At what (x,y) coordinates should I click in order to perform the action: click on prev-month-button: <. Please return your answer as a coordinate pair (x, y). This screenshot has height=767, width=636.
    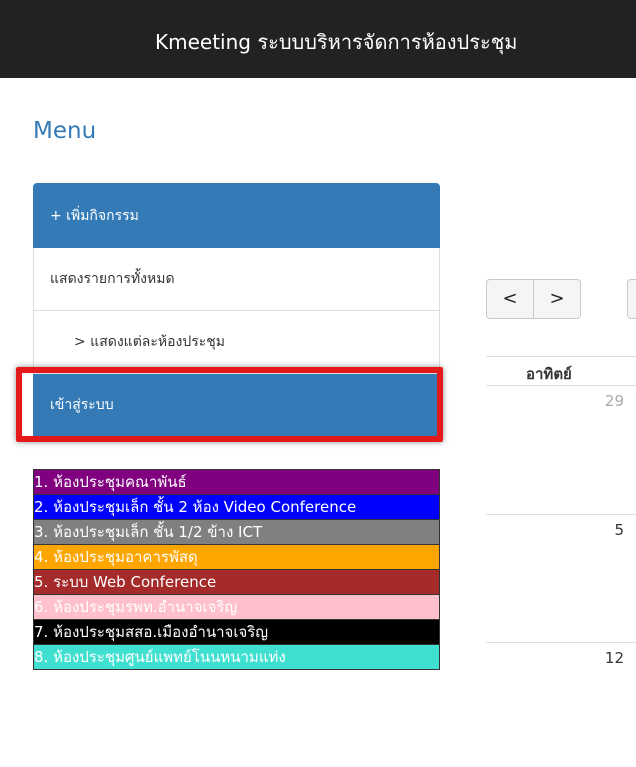
    Looking at the image, I should click on (510, 299).